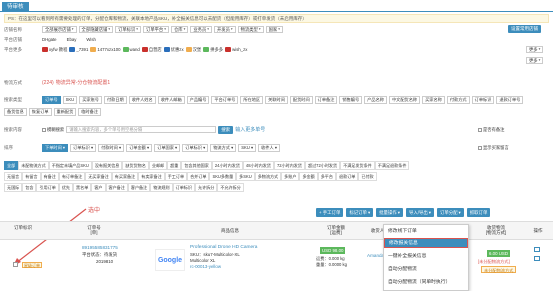  What do you see at coordinates (230, 187) in the screenshot?
I see `status-filter: 不允许拆分` at bounding box center [230, 187].